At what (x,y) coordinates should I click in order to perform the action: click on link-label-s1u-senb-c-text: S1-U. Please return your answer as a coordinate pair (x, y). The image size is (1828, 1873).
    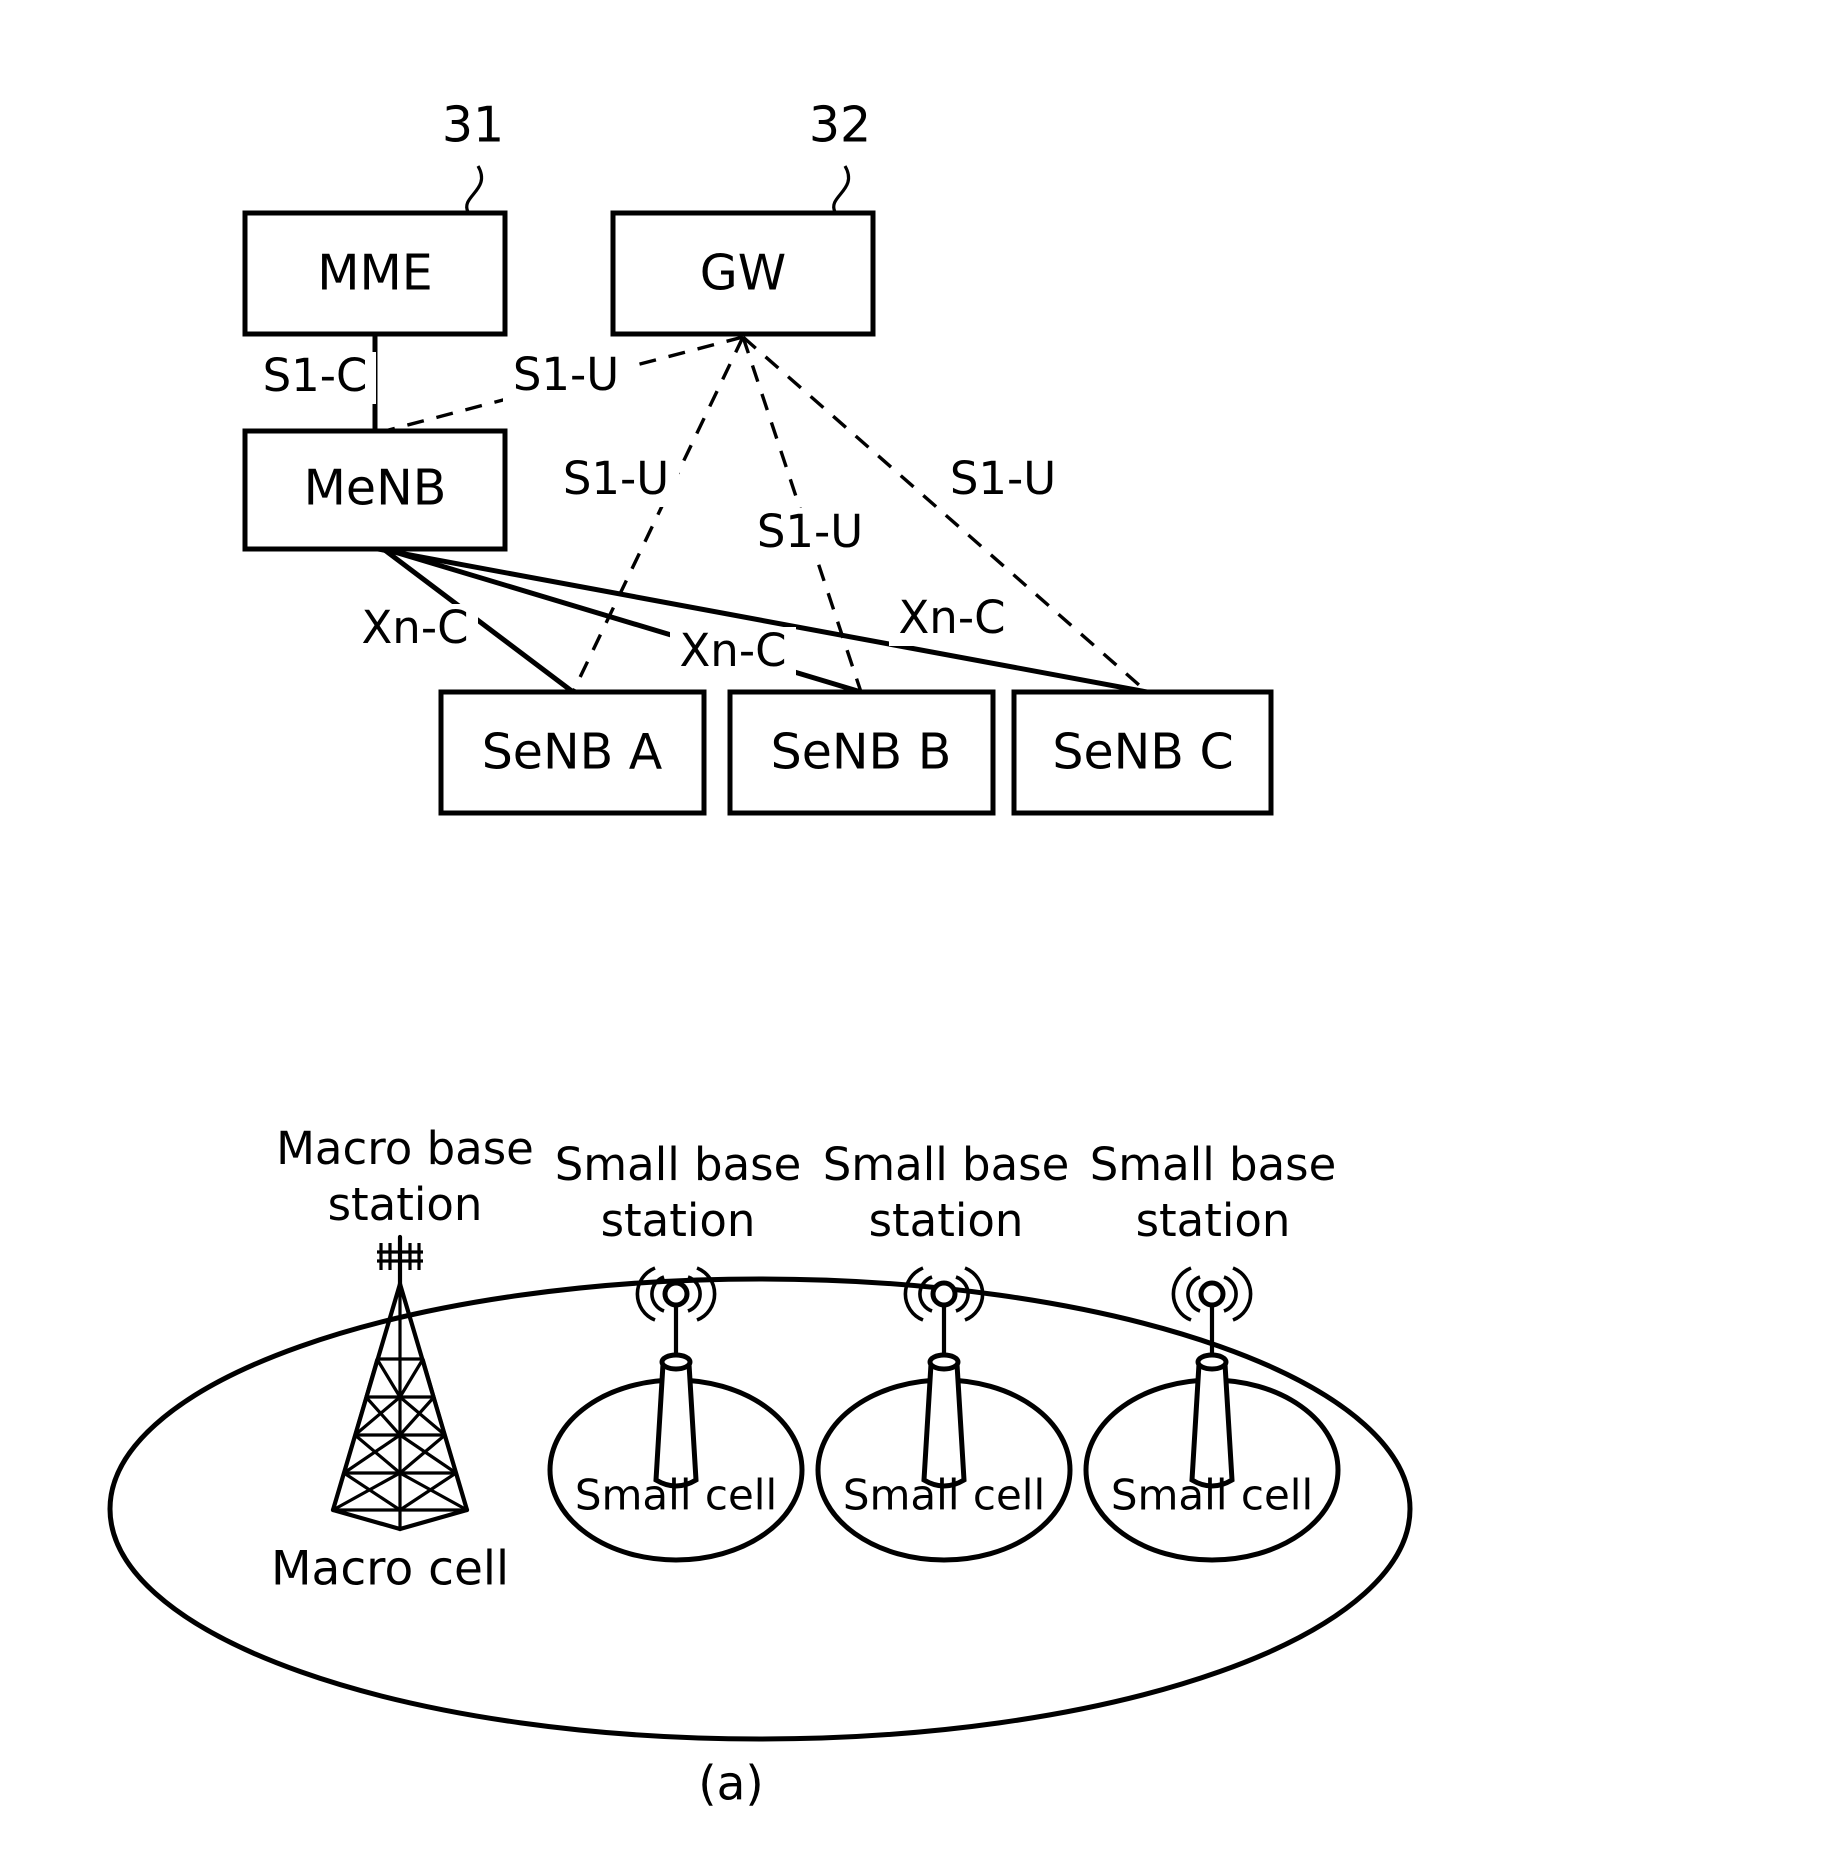
    Looking at the image, I should click on (1003, 478).